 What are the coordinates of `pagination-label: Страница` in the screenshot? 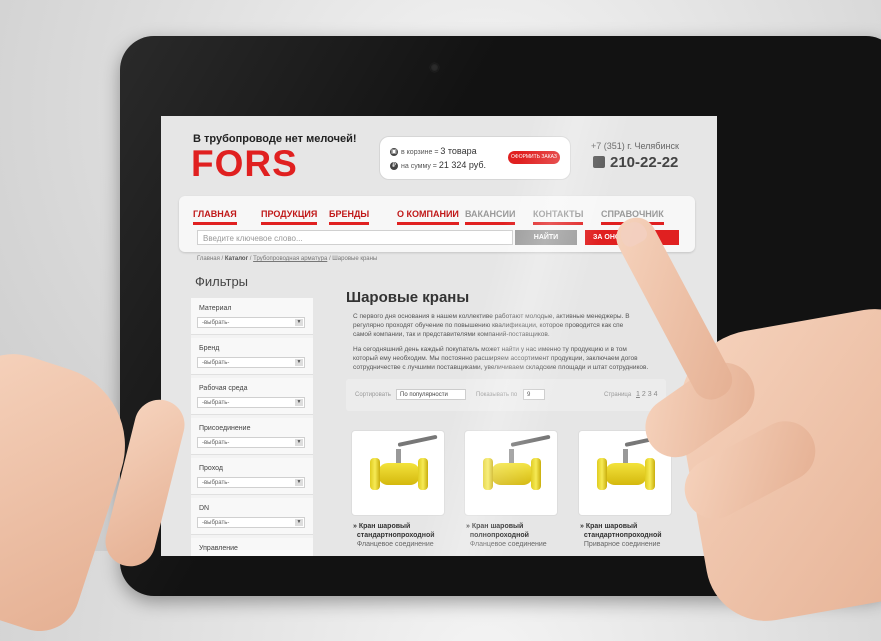 It's located at (618, 395).